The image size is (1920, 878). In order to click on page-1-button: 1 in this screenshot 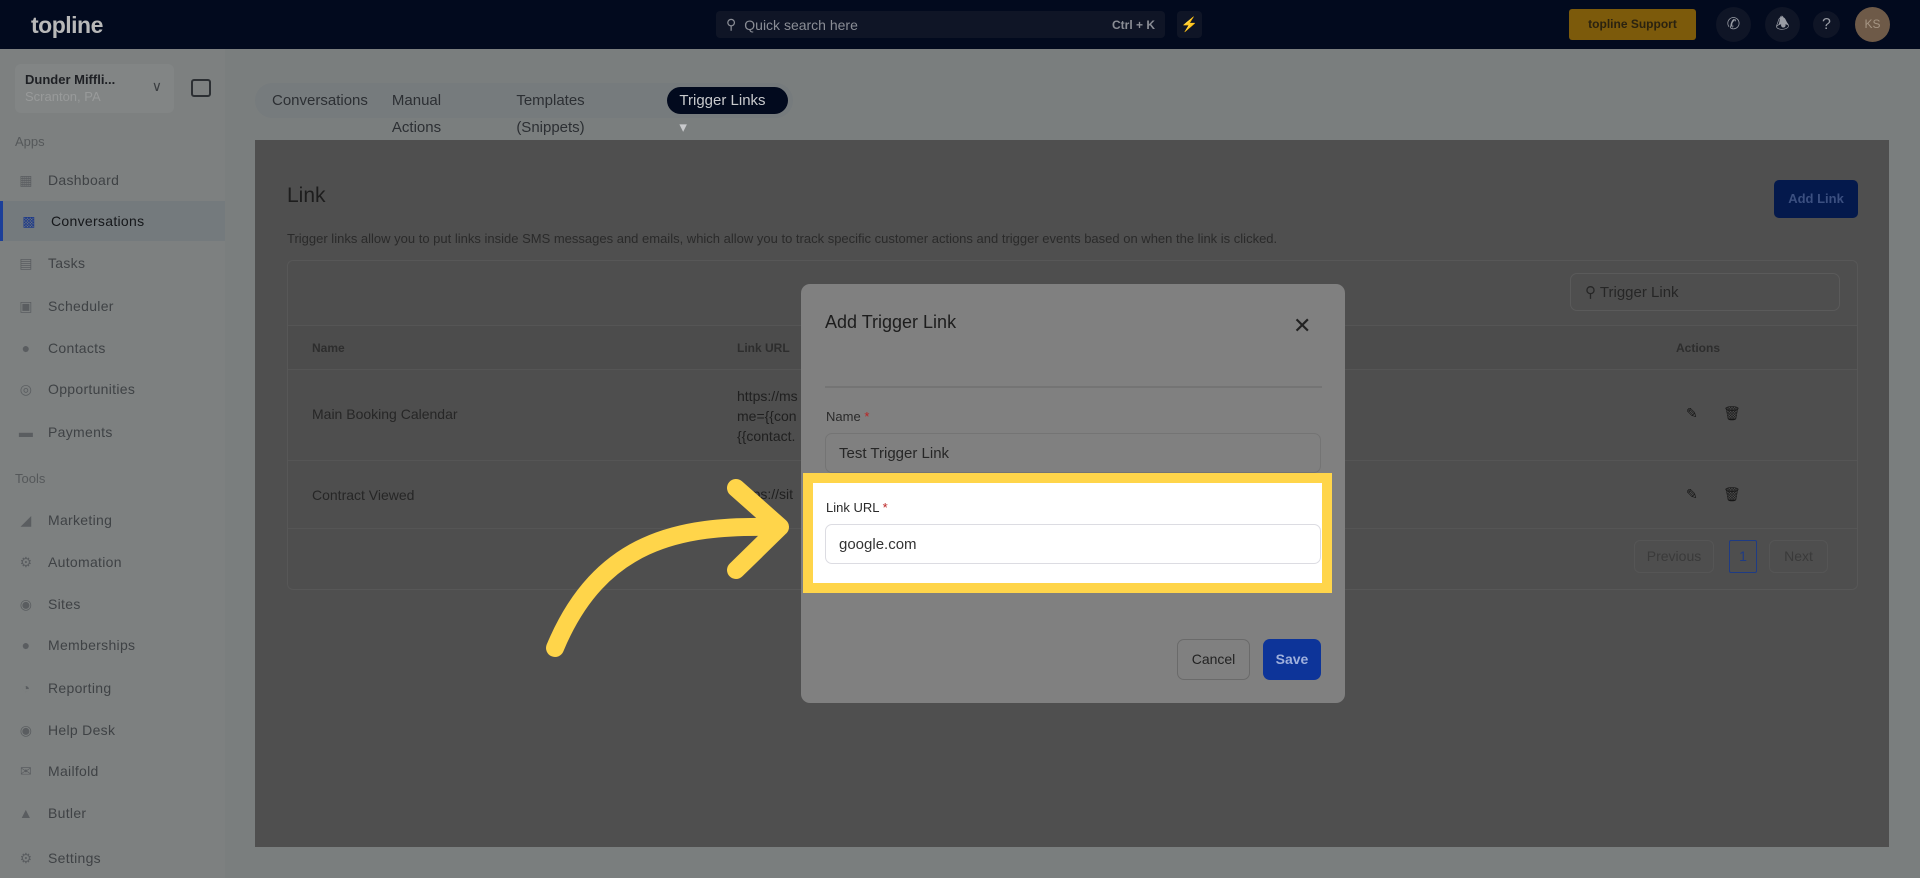, I will do `click(1743, 556)`.